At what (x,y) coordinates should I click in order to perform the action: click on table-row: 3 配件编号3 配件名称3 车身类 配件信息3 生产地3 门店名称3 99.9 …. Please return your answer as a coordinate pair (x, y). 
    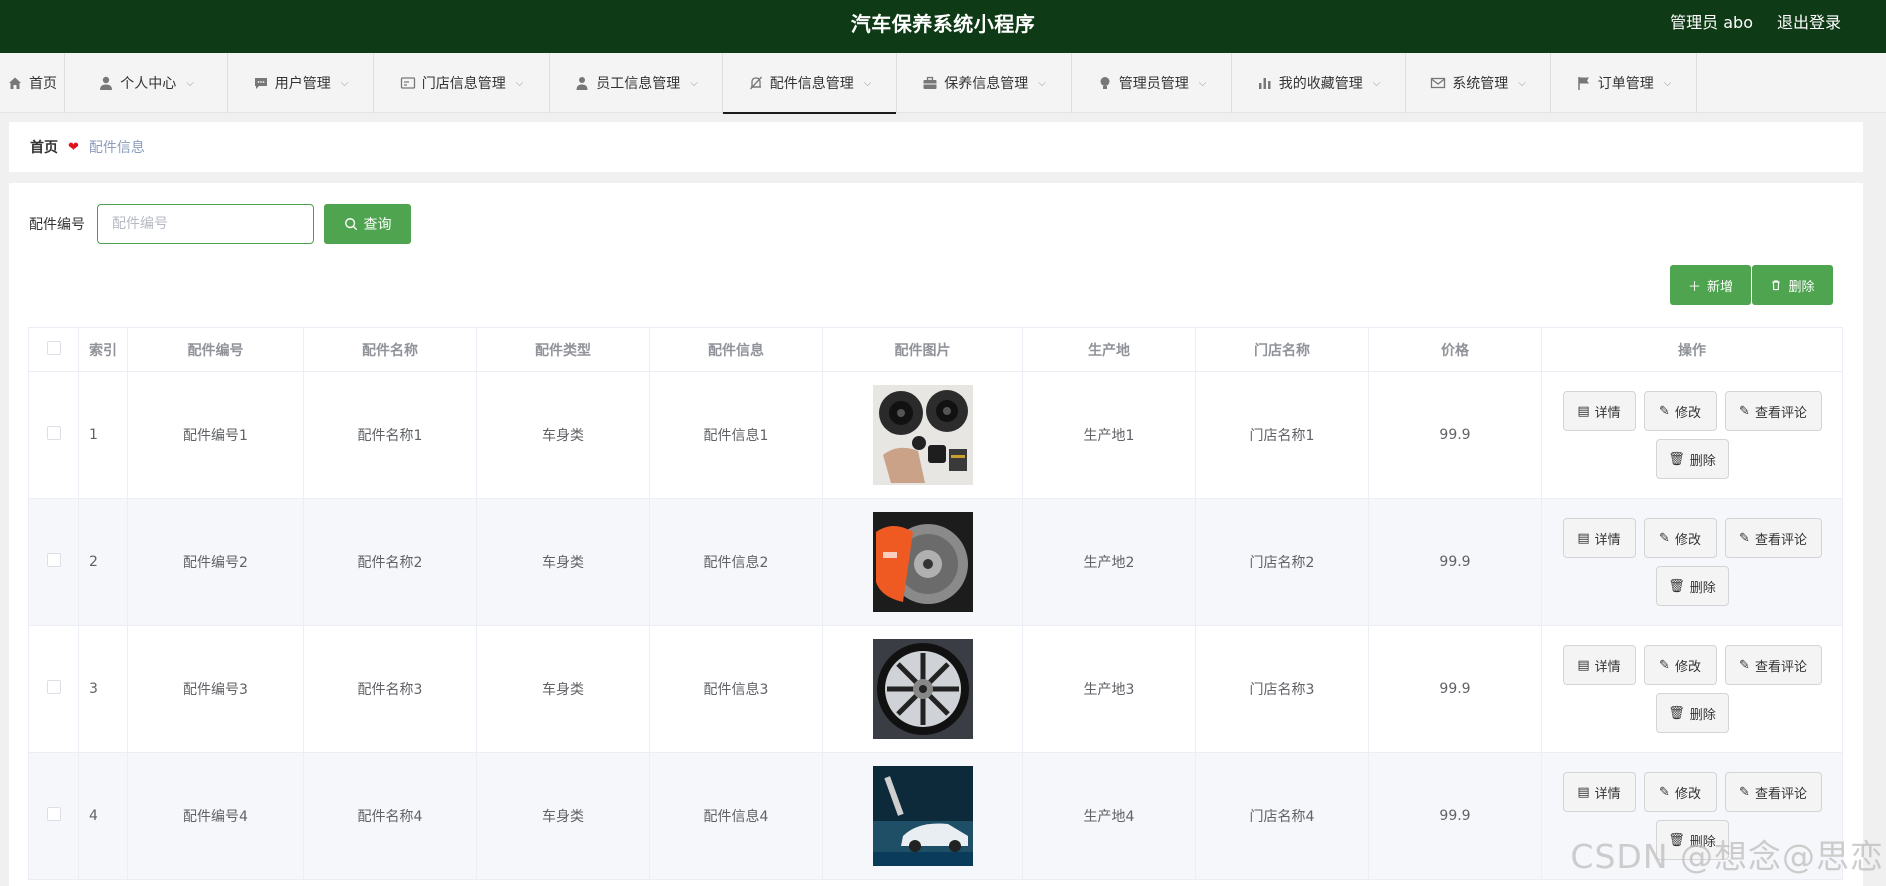
    Looking at the image, I should click on (935, 689).